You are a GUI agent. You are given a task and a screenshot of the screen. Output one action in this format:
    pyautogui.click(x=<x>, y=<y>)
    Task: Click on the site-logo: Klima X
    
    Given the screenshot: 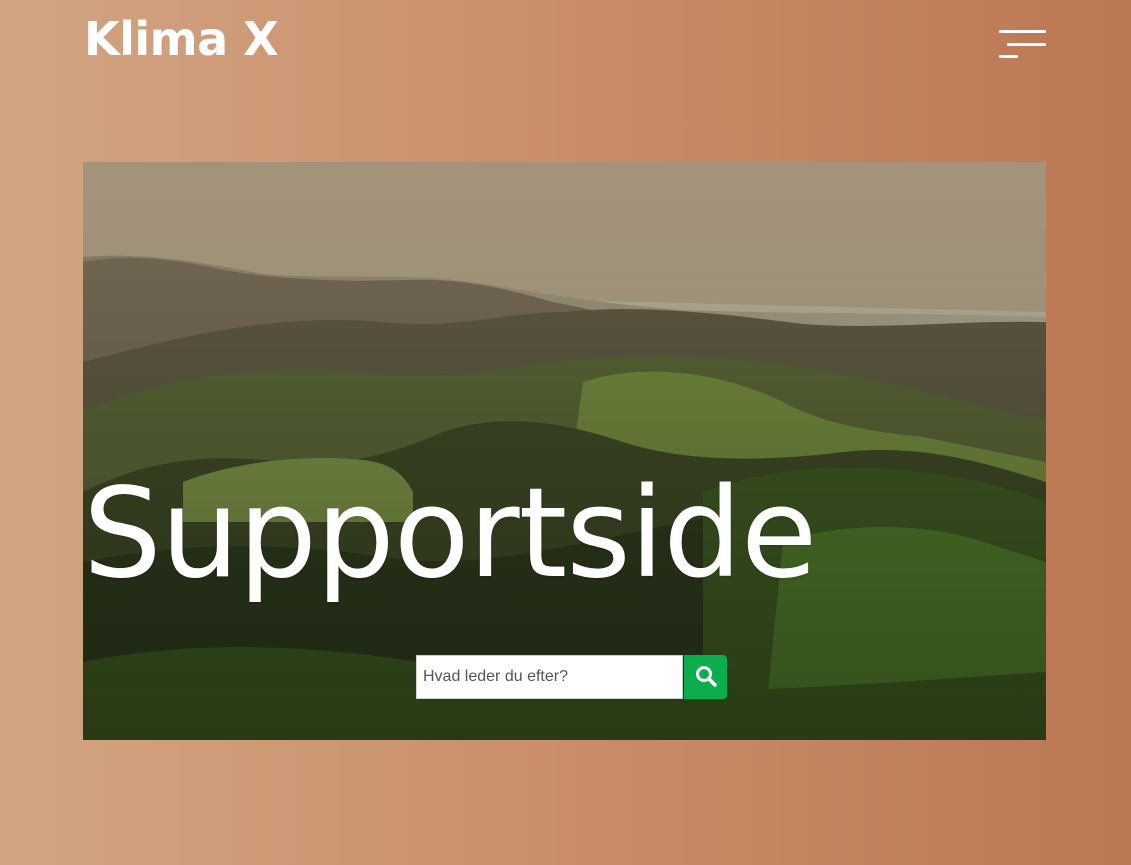 What is the action you would take?
    pyautogui.click(x=181, y=39)
    